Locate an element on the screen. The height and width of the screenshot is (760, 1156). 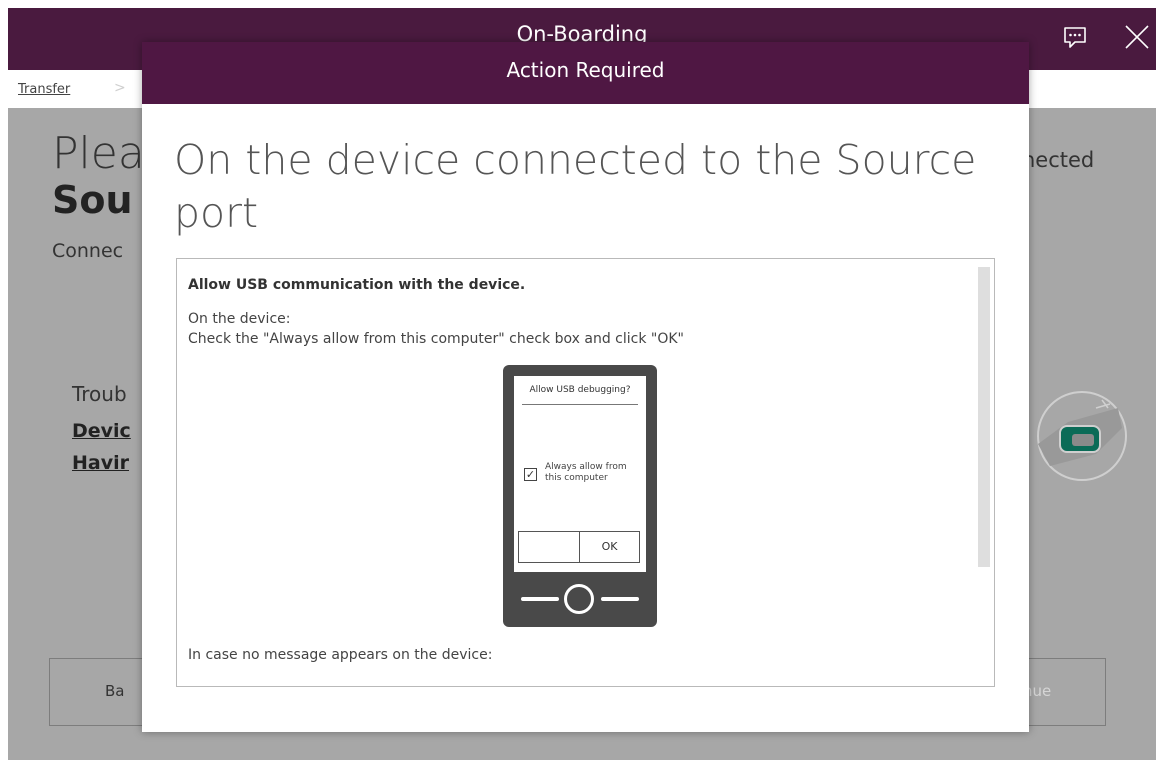
home-button-icon is located at coordinates (579, 599).